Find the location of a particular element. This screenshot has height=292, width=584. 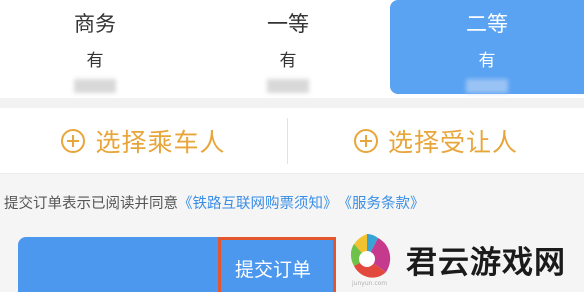

seat-option-business: 商务 有 is located at coordinates (95, 47).